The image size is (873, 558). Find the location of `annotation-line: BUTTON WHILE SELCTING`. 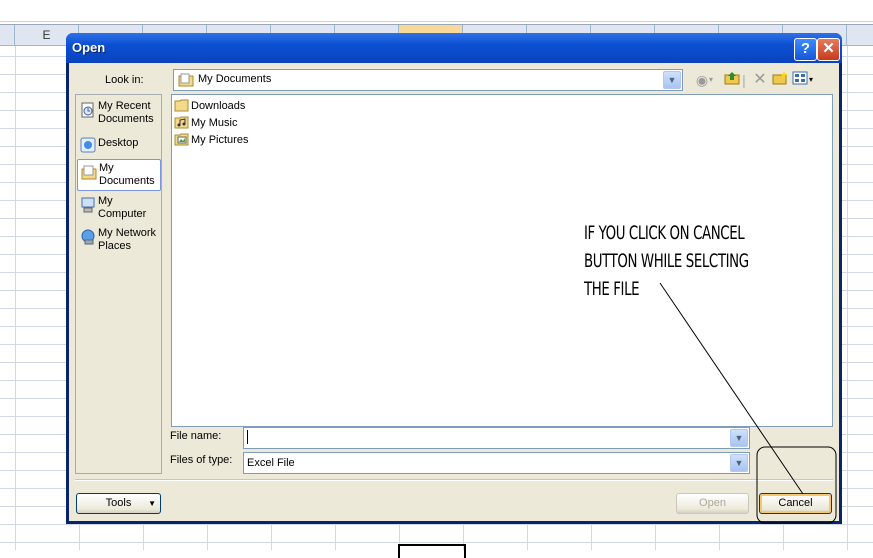

annotation-line: BUTTON WHILE SELCTING is located at coordinates (666, 261).